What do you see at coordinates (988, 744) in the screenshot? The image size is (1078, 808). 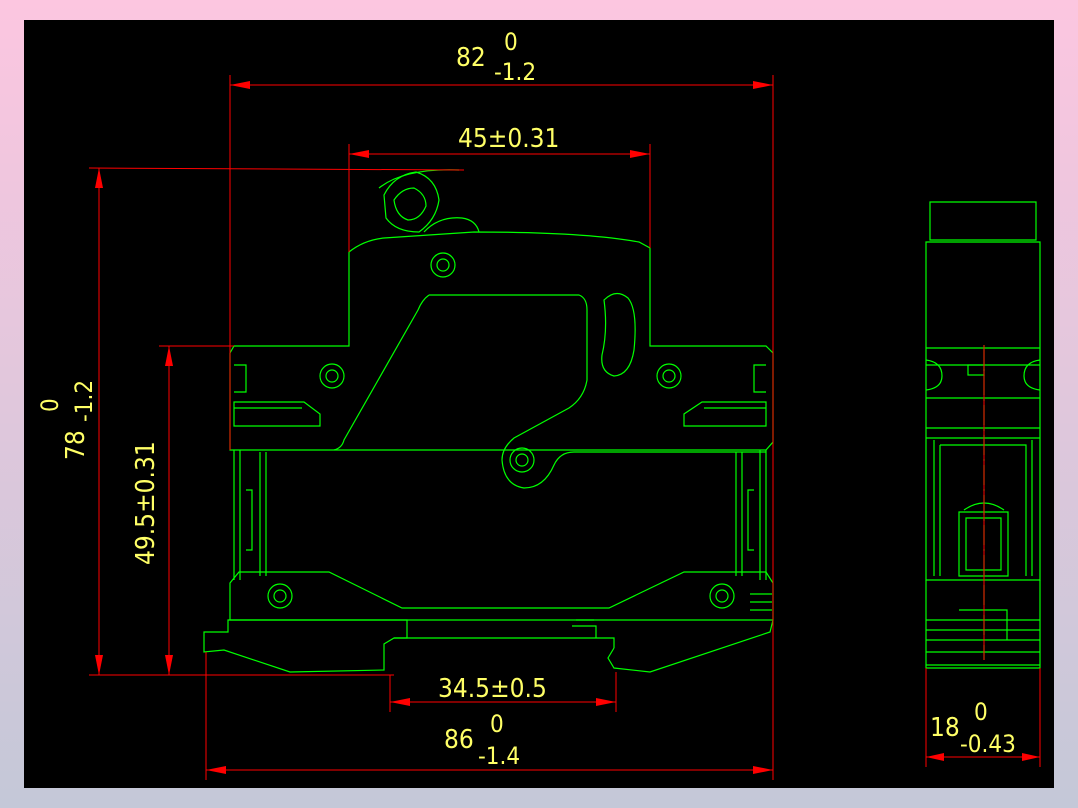 I see `dim-side-width-lower: -0.43` at bounding box center [988, 744].